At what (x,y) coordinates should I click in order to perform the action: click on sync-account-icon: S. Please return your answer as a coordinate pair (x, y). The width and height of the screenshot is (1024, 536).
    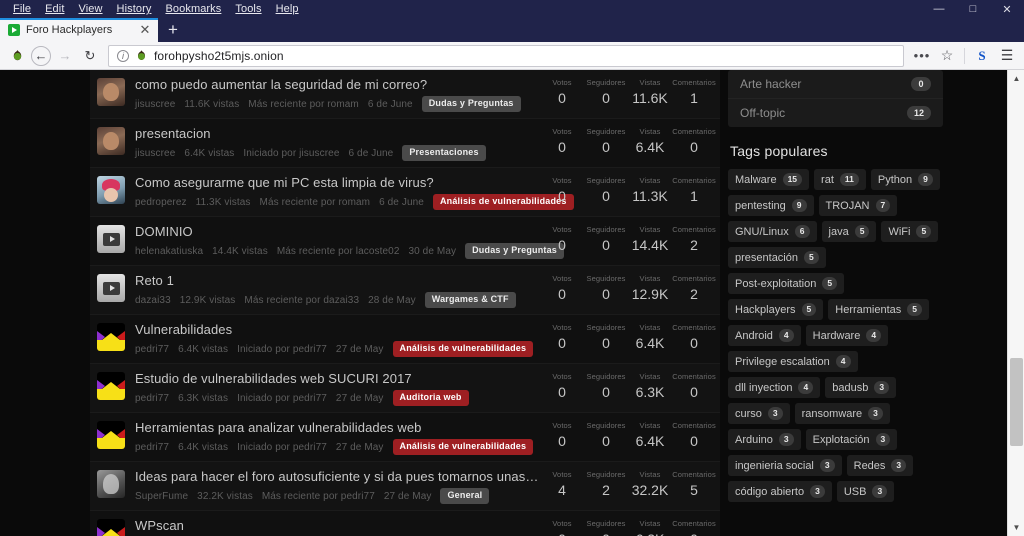
    Looking at the image, I should click on (982, 56).